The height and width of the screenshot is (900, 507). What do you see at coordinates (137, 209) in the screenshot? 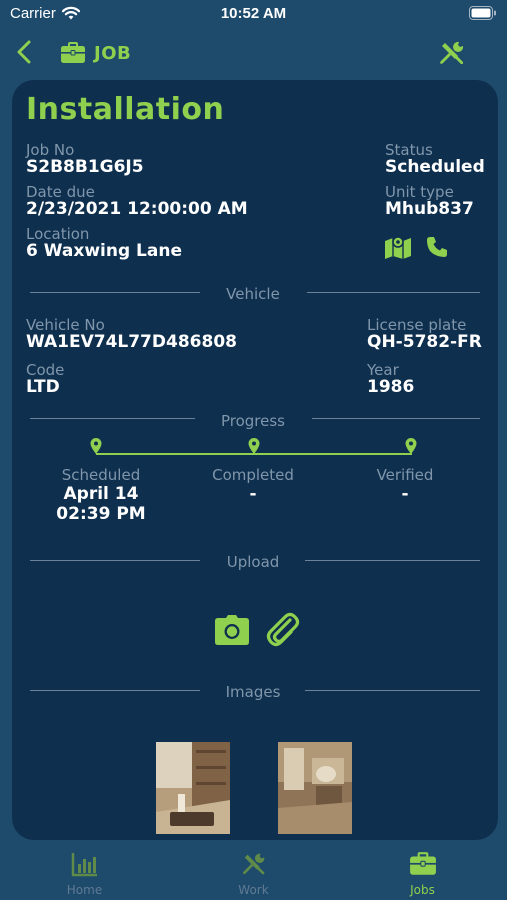
I see `date-due-value: 2/23/2021 12:00:00 AM` at bounding box center [137, 209].